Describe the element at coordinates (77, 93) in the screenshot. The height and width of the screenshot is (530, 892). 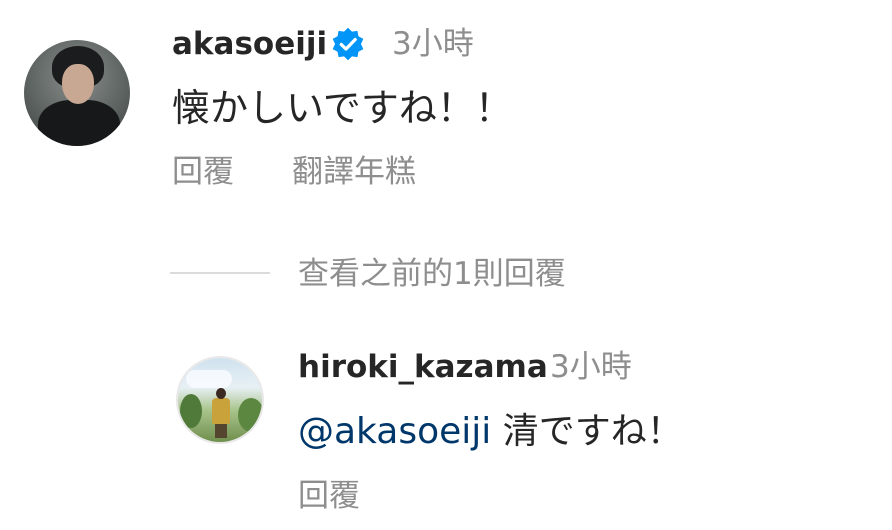
I see `avatar` at that location.